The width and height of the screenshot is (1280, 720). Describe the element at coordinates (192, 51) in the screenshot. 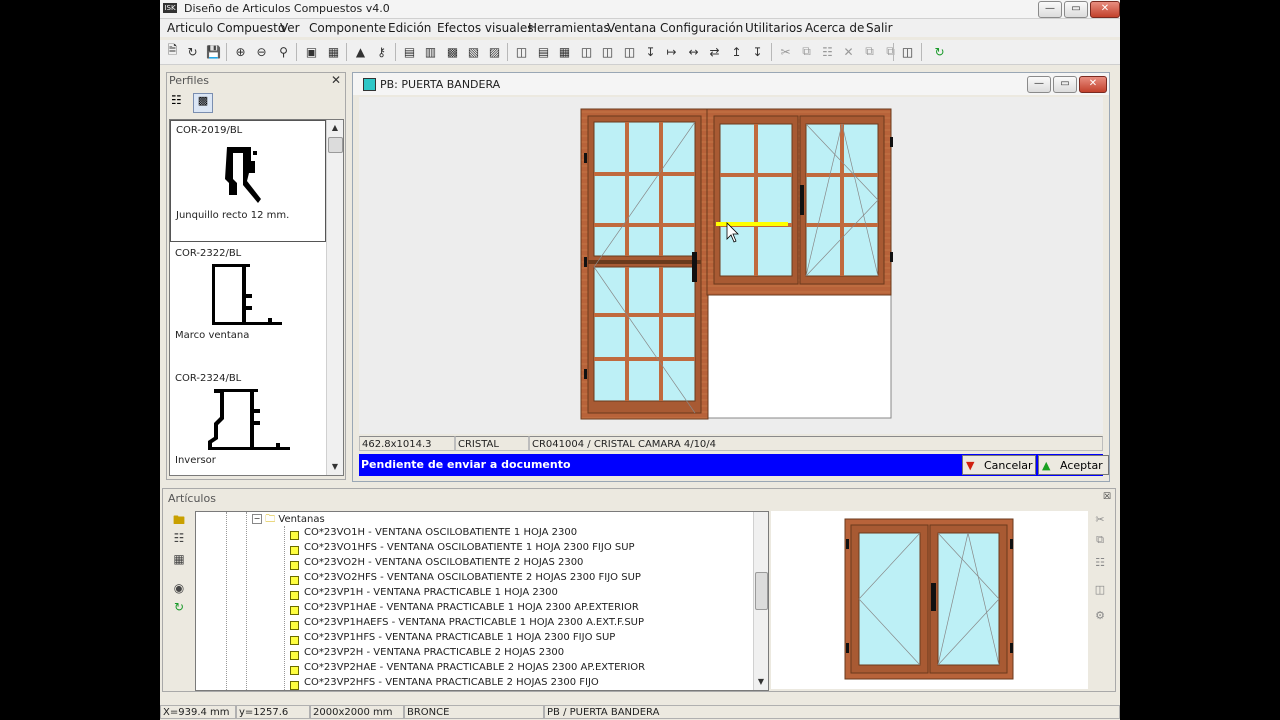

I see `open-icon: ↻` at that location.